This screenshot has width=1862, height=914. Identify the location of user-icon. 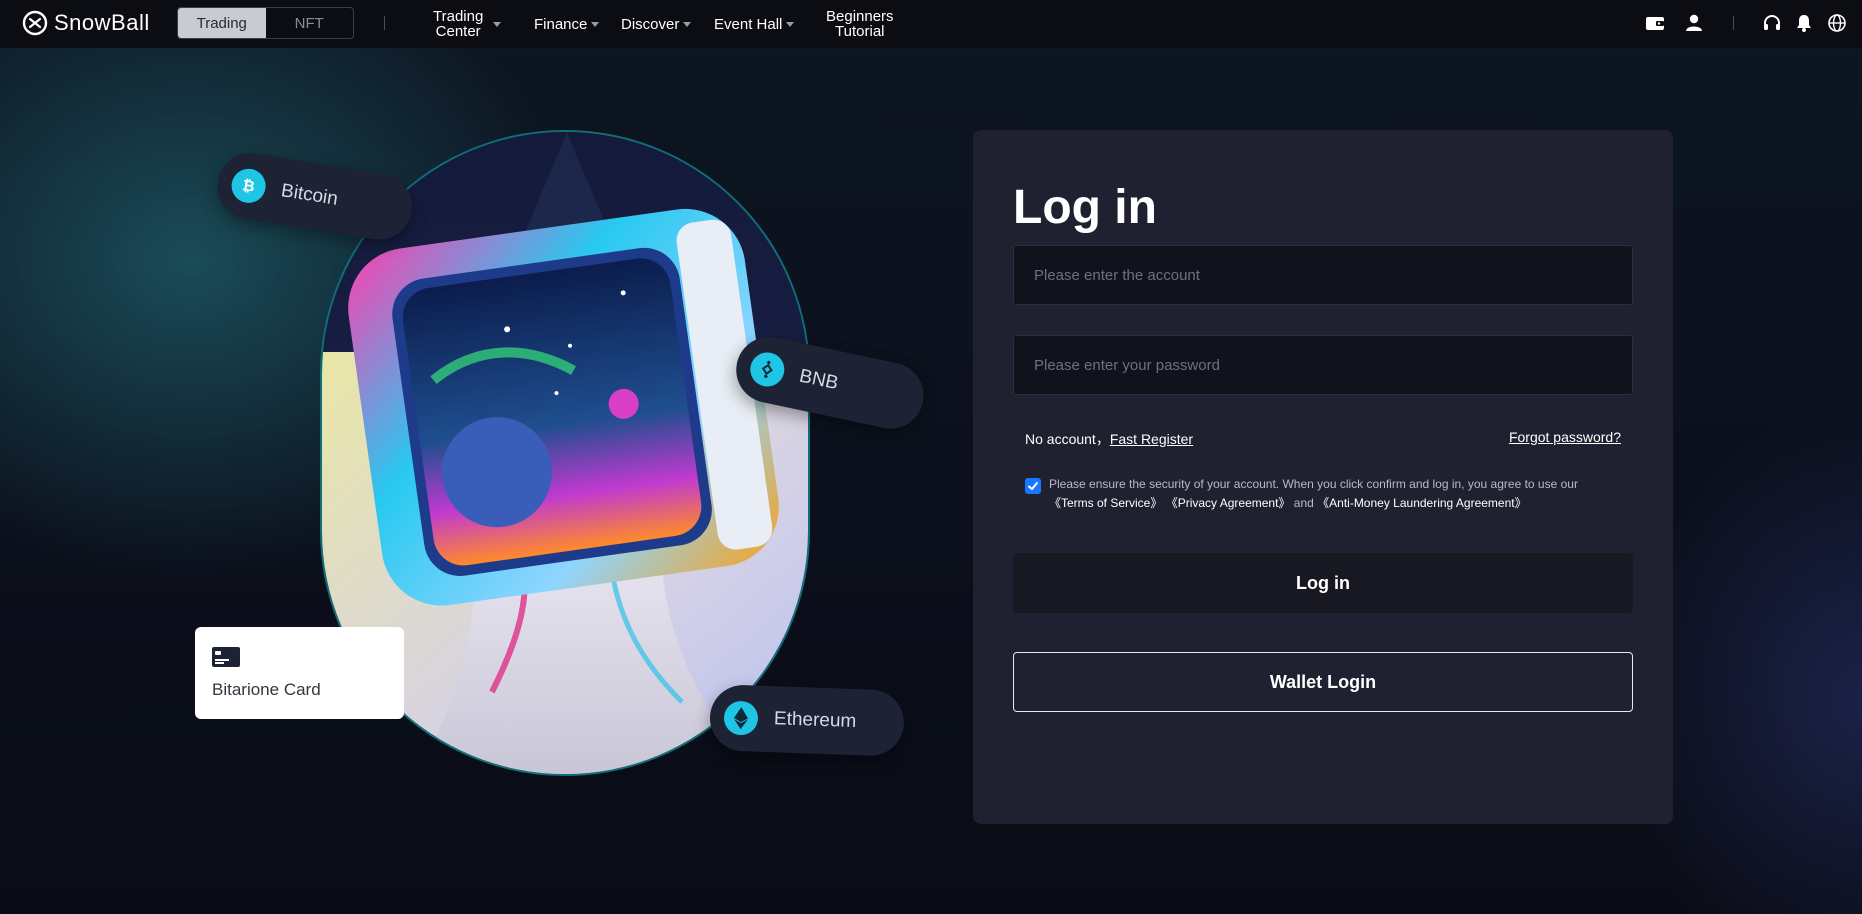
(1694, 23).